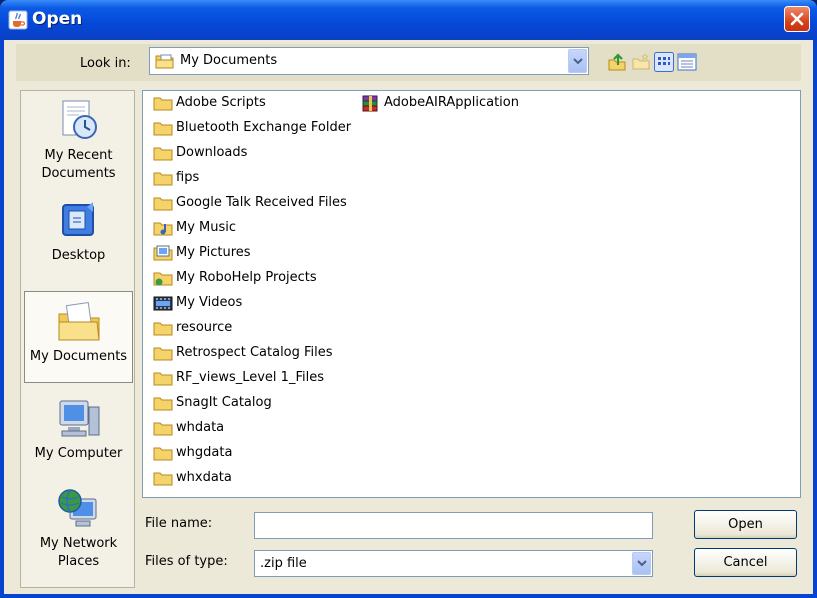 The width and height of the screenshot is (817, 598). What do you see at coordinates (253, 428) in the screenshot?
I see `list-item: whdata` at bounding box center [253, 428].